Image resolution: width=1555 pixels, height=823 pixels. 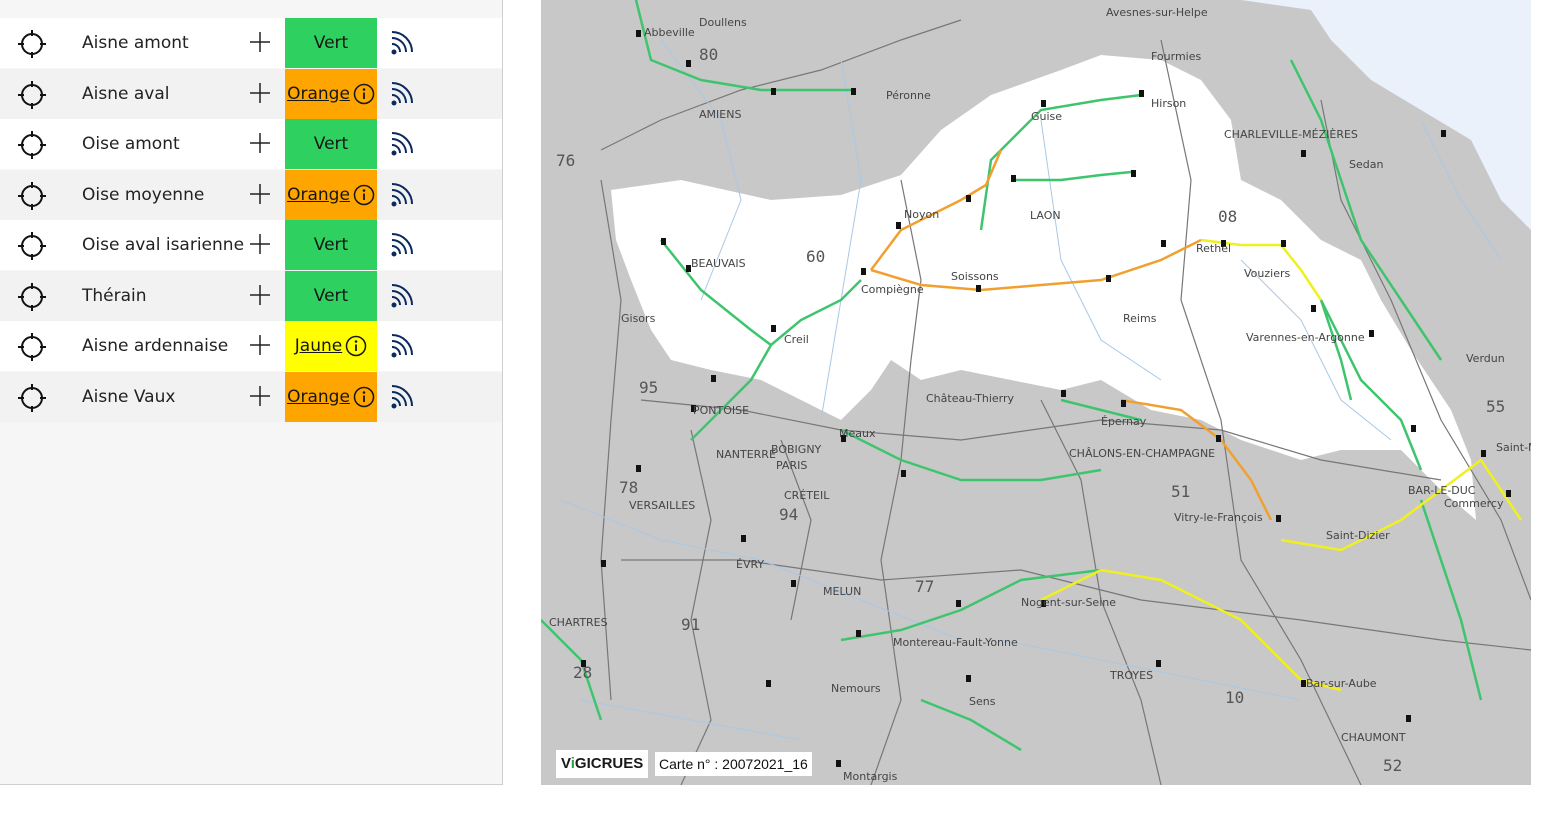 I want to click on section-row: Thérain Vert, so click(x=251, y=295).